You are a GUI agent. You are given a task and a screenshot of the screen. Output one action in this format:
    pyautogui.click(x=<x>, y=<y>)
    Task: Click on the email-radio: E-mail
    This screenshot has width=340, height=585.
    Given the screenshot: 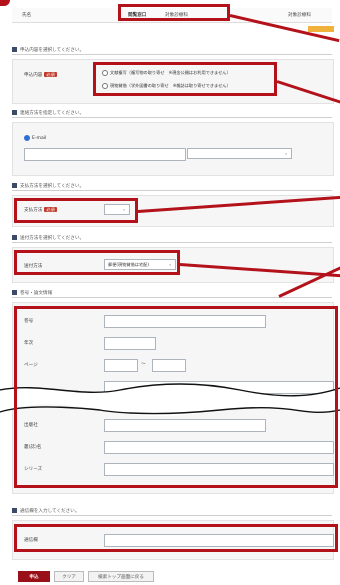 What is the action you would take?
    pyautogui.click(x=35, y=138)
    